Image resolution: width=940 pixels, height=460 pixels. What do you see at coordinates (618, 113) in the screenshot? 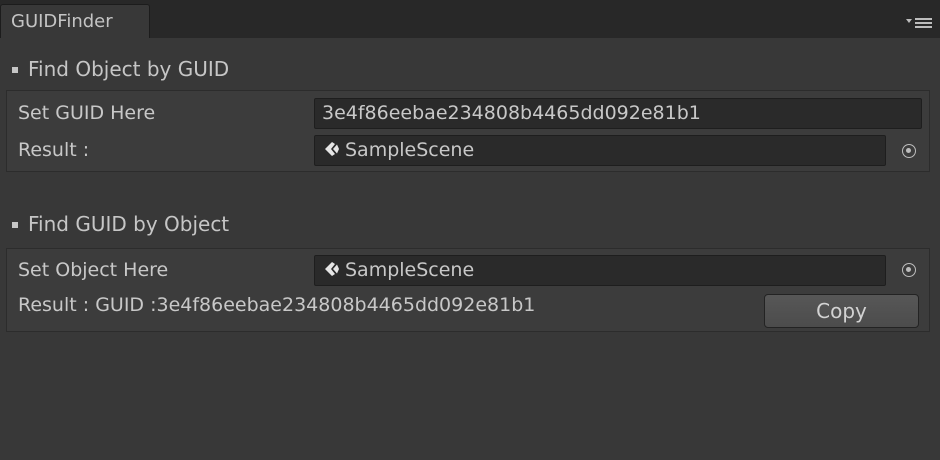
I see `guid-input: 3e4f86eebae234808b4465dd092e81b1` at bounding box center [618, 113].